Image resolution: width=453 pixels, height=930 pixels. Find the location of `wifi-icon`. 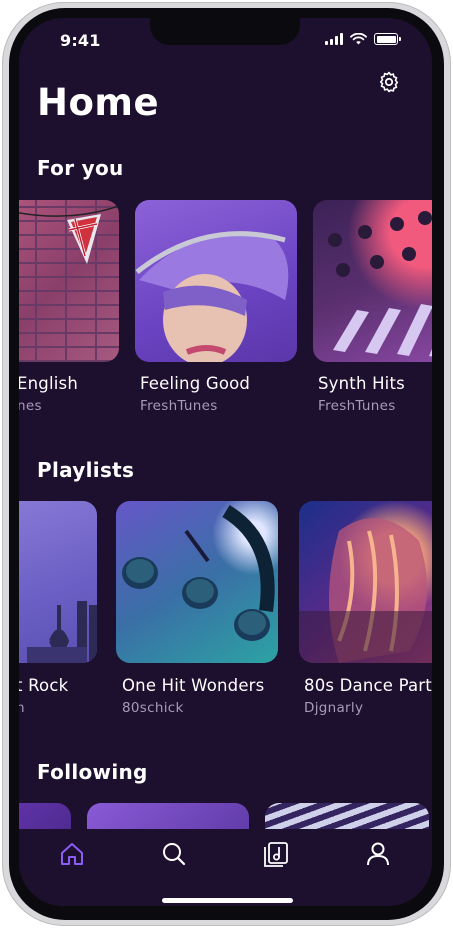

wifi-icon is located at coordinates (358, 39).